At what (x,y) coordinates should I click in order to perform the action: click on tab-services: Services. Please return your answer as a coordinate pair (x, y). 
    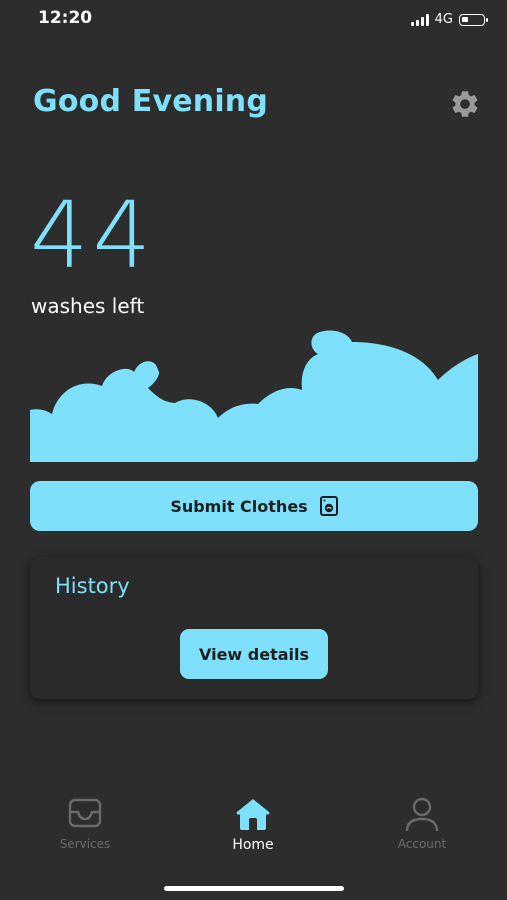
    Looking at the image, I should click on (85, 823).